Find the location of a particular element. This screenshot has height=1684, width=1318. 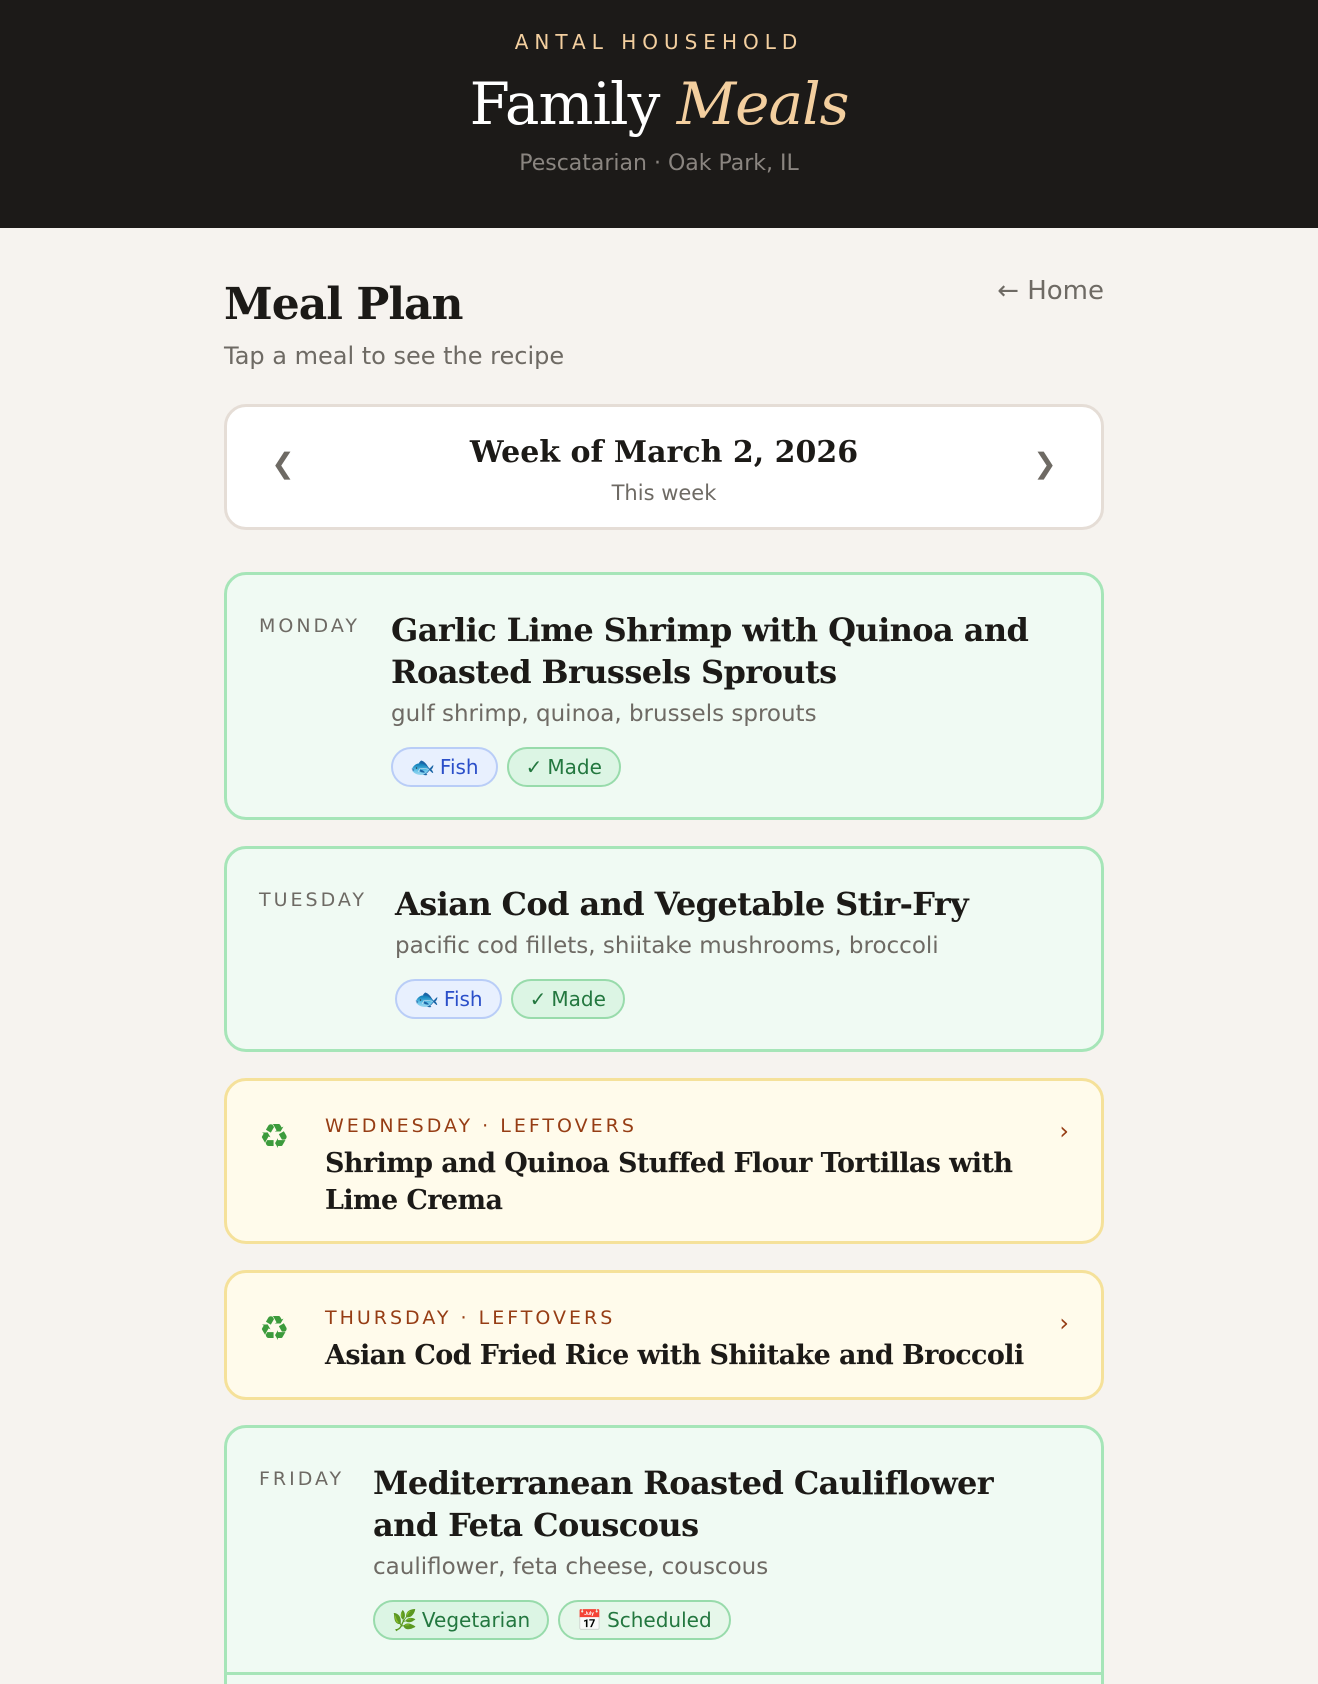

week-subtitle: This week is located at coordinates (664, 493).